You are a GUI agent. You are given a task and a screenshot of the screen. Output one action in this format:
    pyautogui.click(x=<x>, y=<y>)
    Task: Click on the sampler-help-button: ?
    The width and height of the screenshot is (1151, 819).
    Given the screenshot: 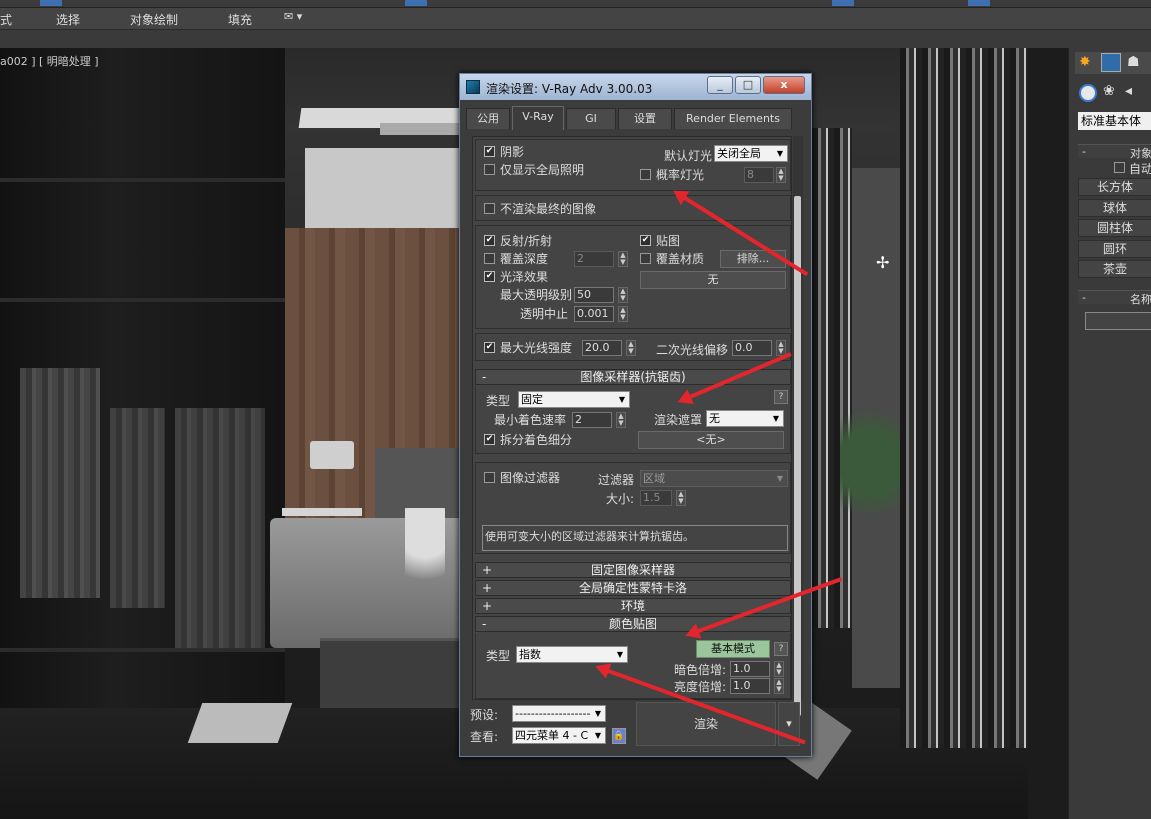 What is the action you would take?
    pyautogui.click(x=781, y=397)
    